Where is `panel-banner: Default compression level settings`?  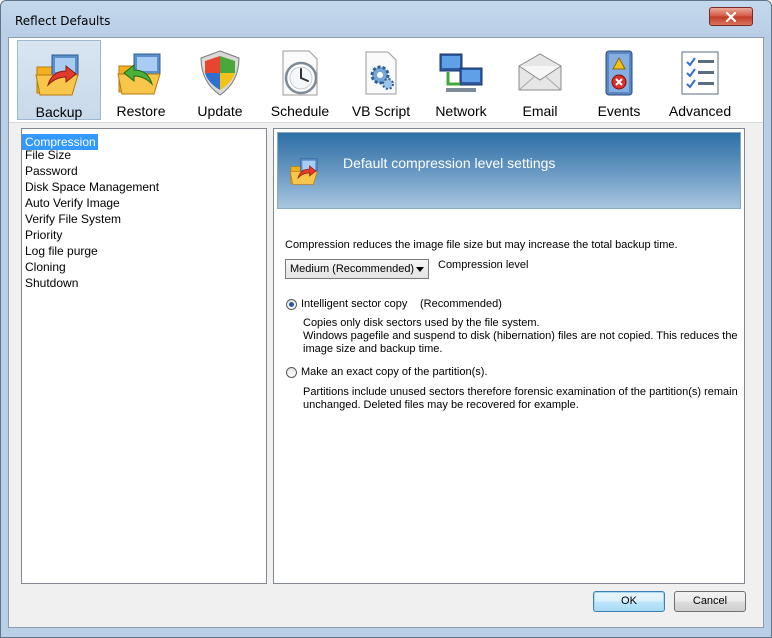
panel-banner: Default compression level settings is located at coordinates (509, 170).